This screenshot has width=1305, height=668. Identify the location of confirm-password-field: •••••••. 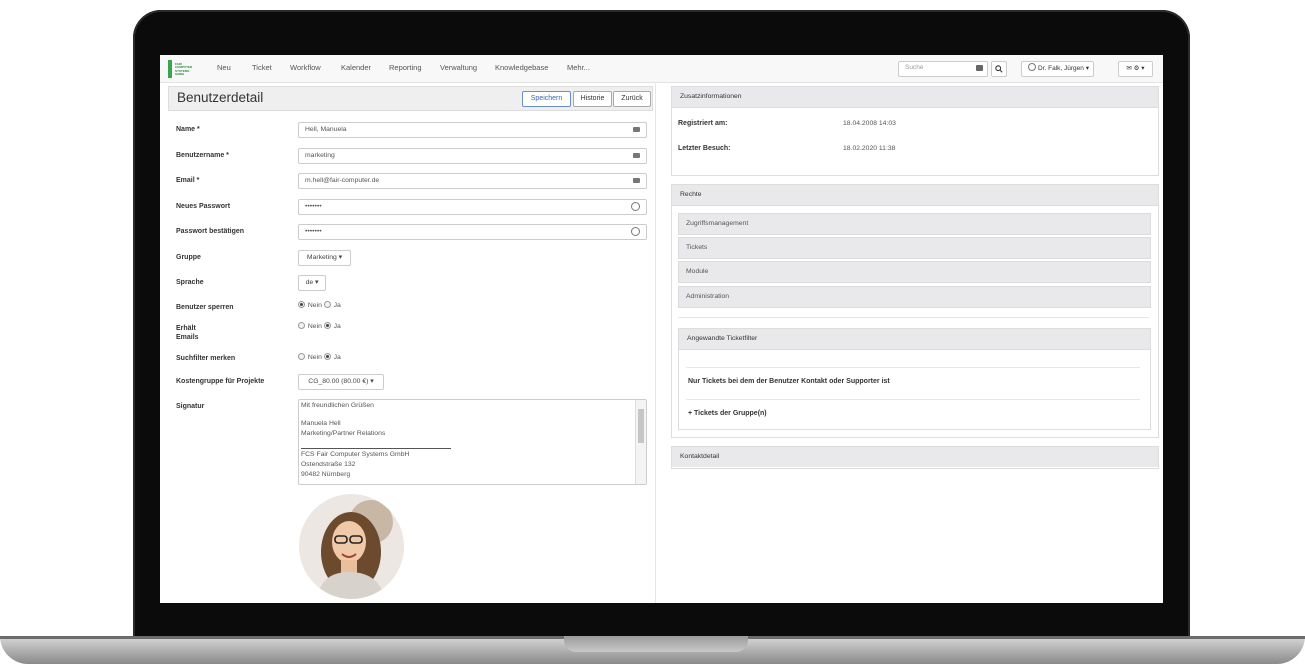
(472, 232).